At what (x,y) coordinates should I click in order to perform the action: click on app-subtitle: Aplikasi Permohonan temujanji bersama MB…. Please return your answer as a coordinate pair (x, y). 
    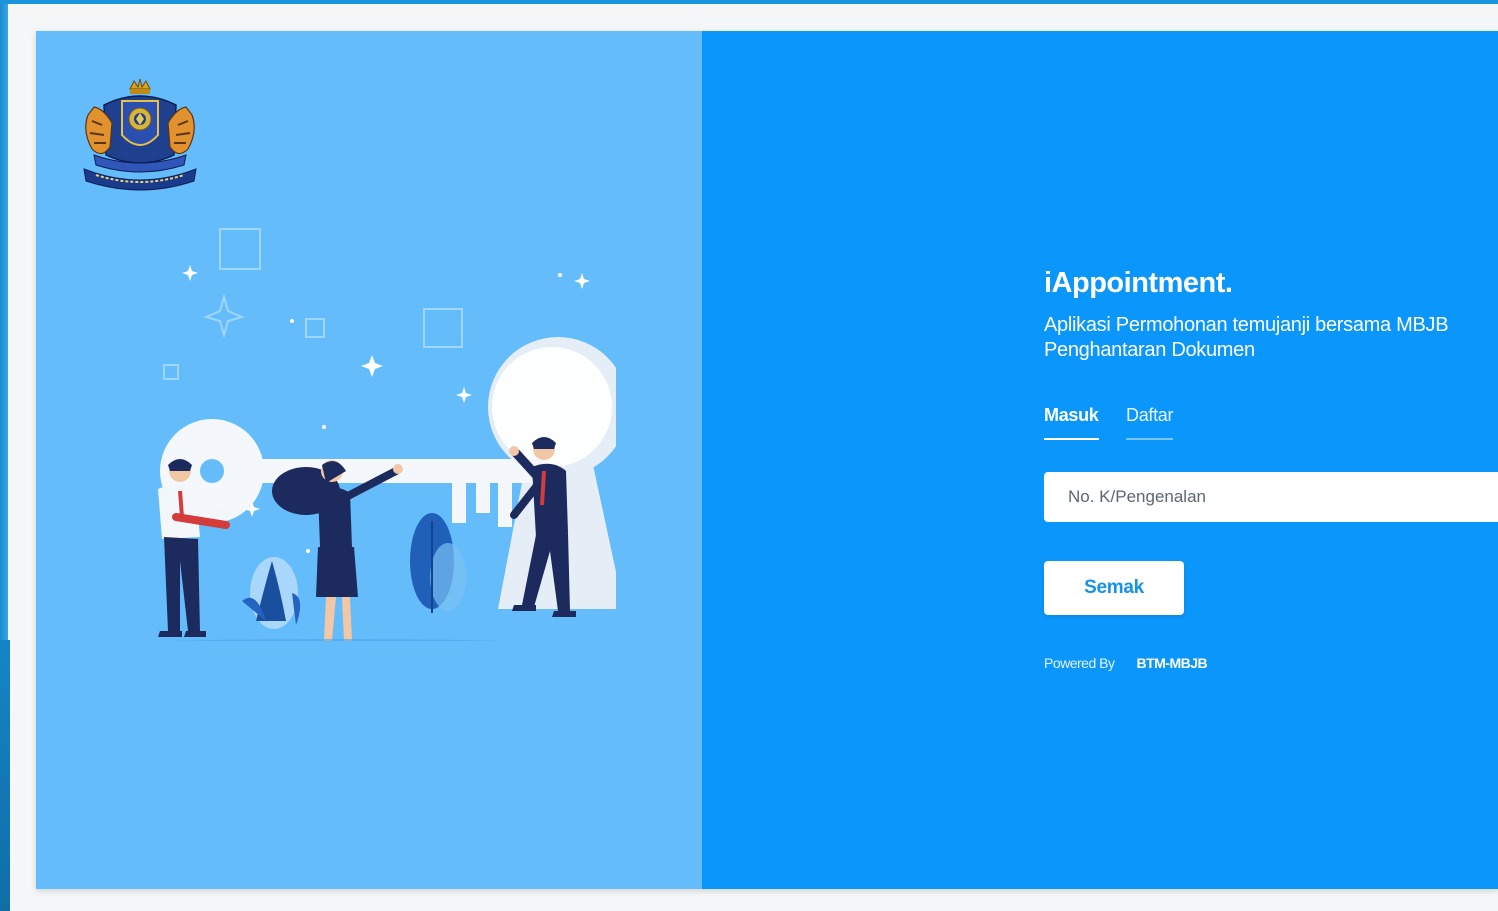
    Looking at the image, I should click on (1271, 338).